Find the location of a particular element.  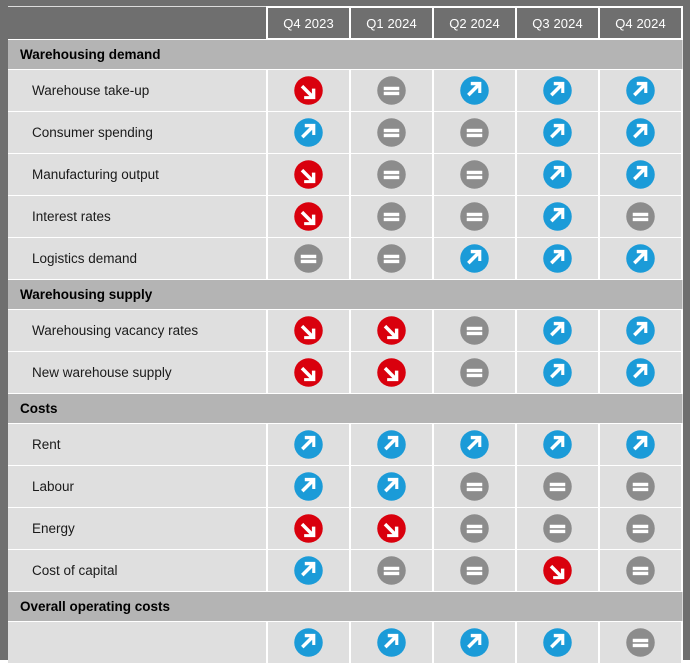

row-label: New warehouse supply is located at coordinates (137, 372).